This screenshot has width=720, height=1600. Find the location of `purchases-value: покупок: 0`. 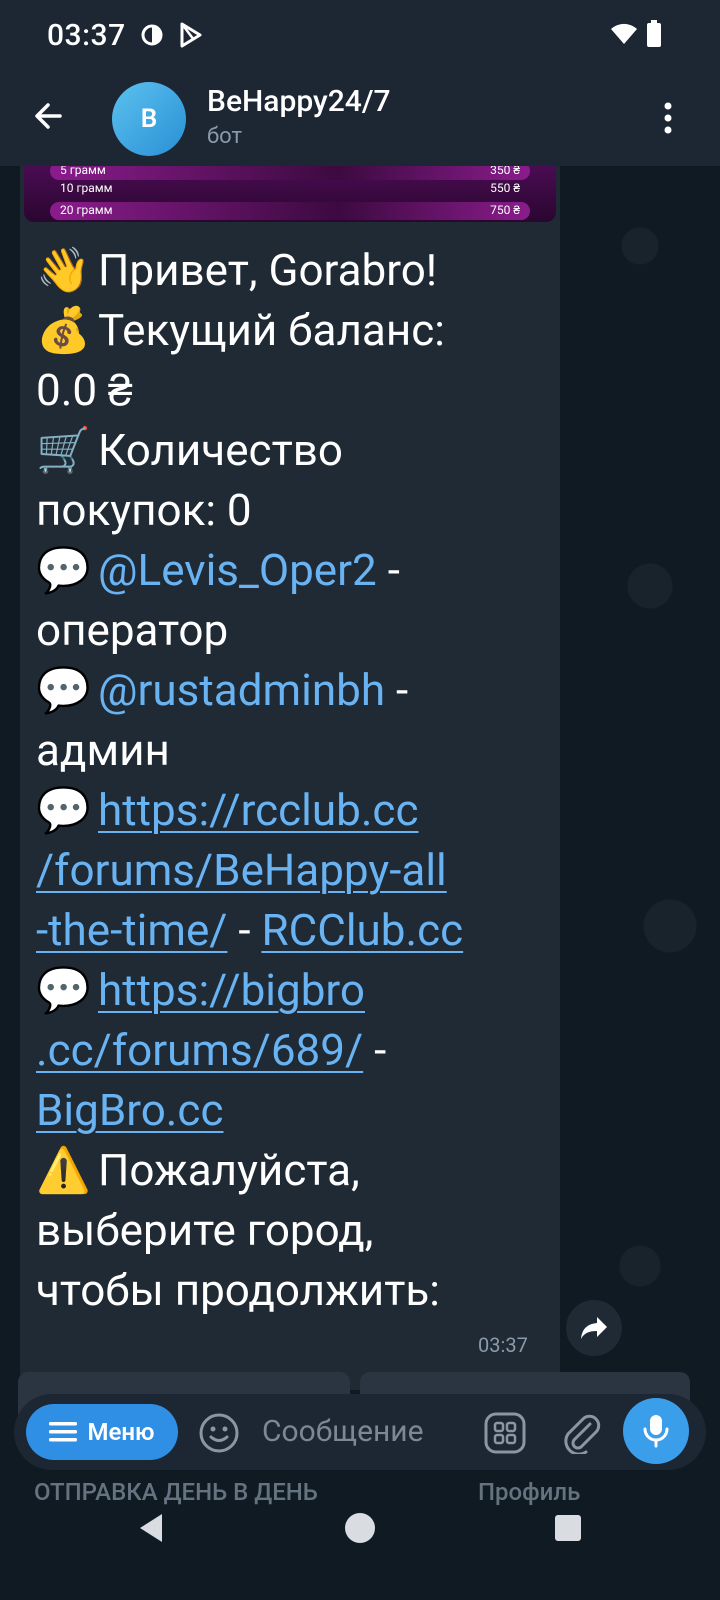

purchases-value: покупок: 0 is located at coordinates (144, 510).